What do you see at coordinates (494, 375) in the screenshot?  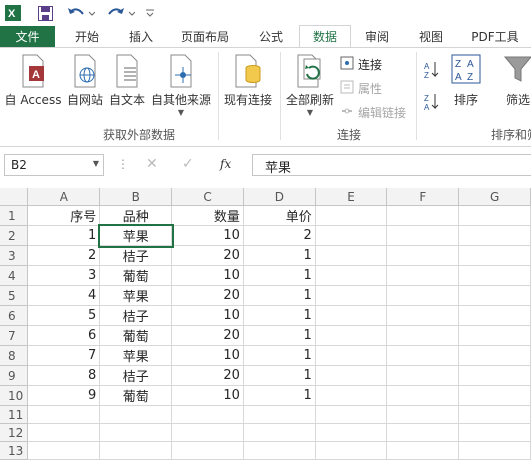 I see `cell-g9` at bounding box center [494, 375].